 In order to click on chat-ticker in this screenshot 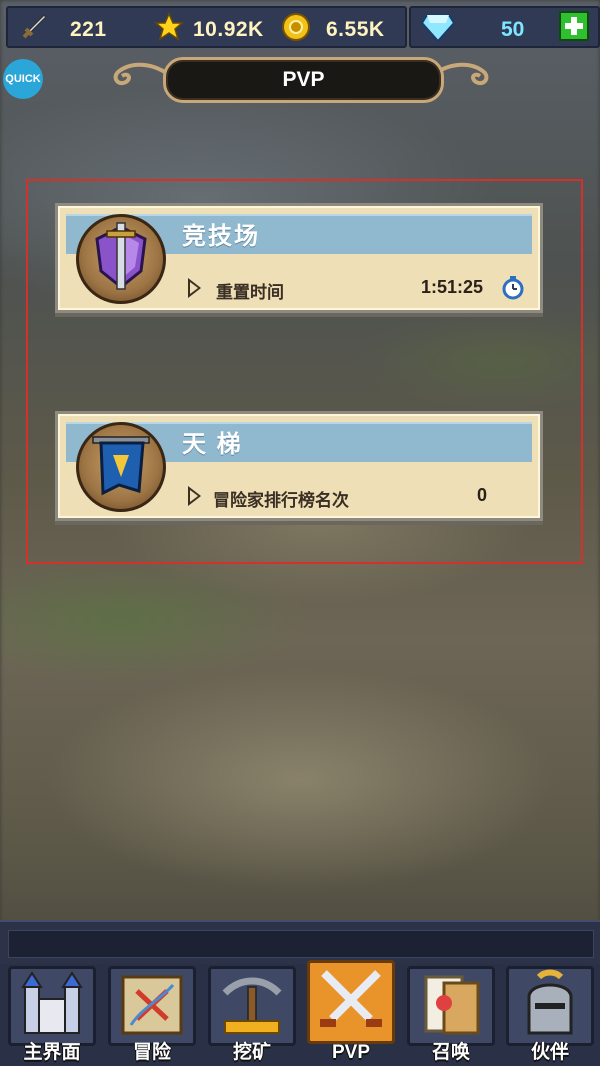, I will do `click(301, 944)`.